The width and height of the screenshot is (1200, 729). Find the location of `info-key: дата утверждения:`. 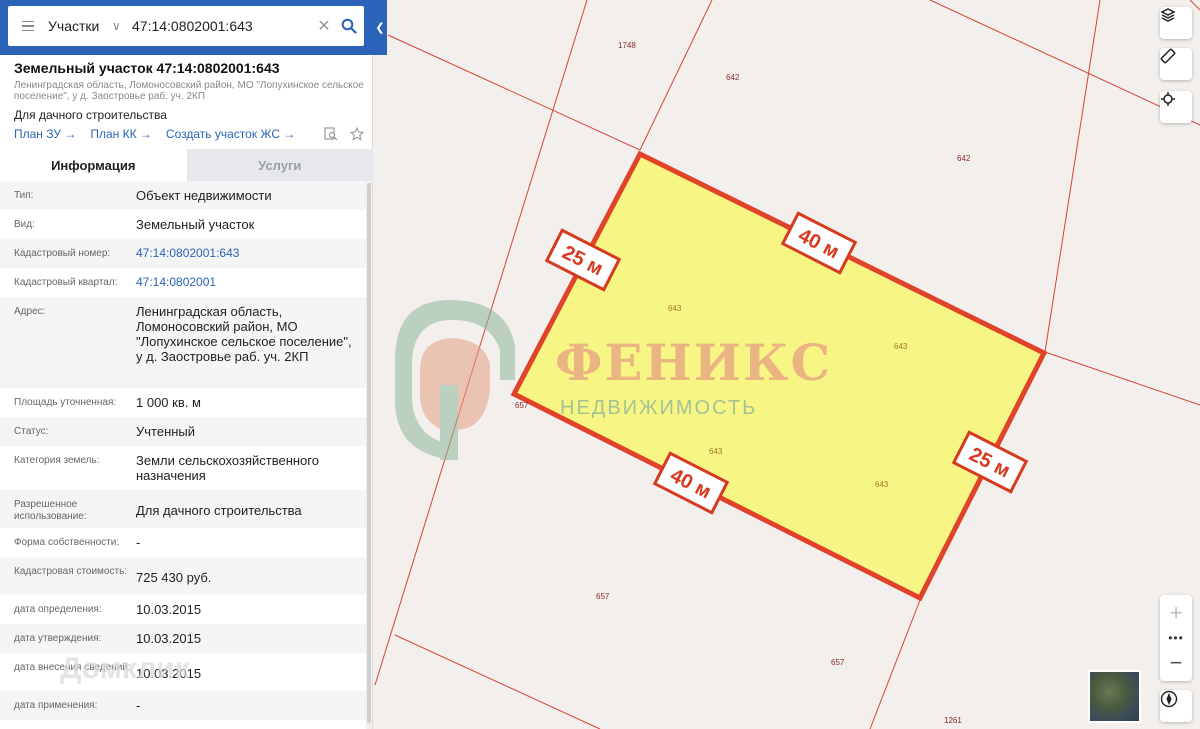

info-key: дата утверждения: is located at coordinates (58, 638).